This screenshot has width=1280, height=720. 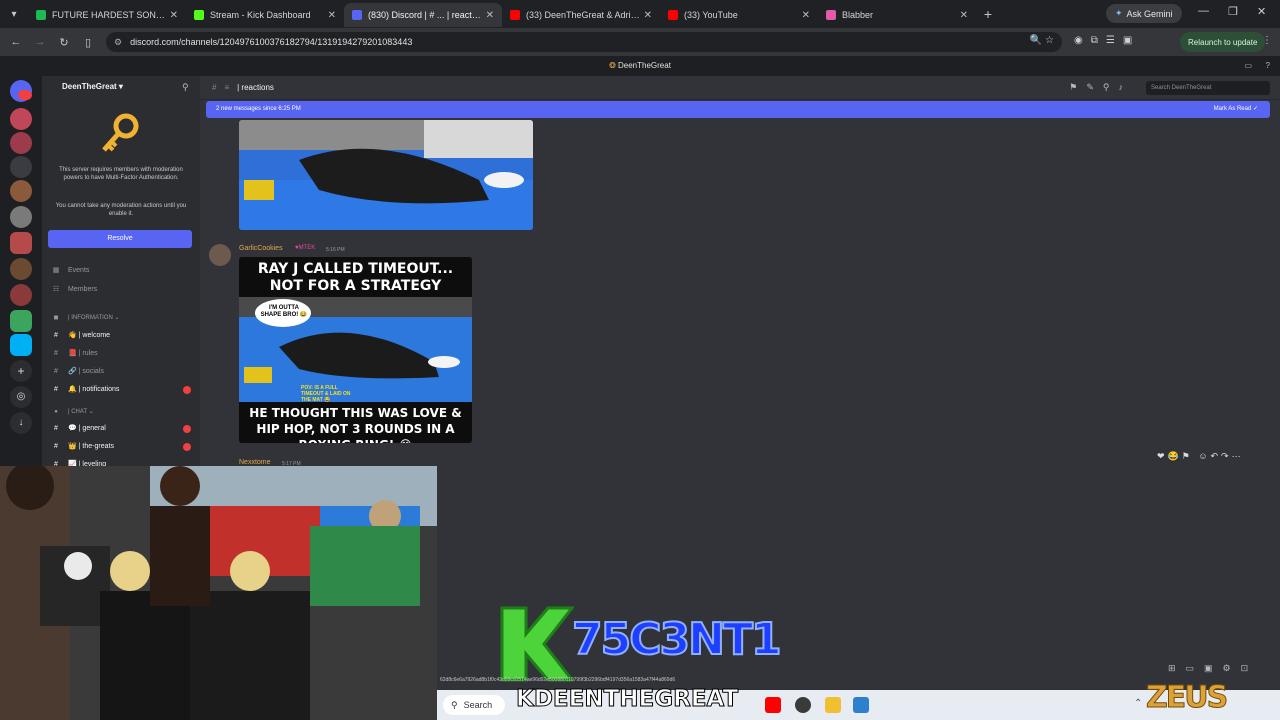 I want to click on forward-icon: →, so click(x=40, y=42).